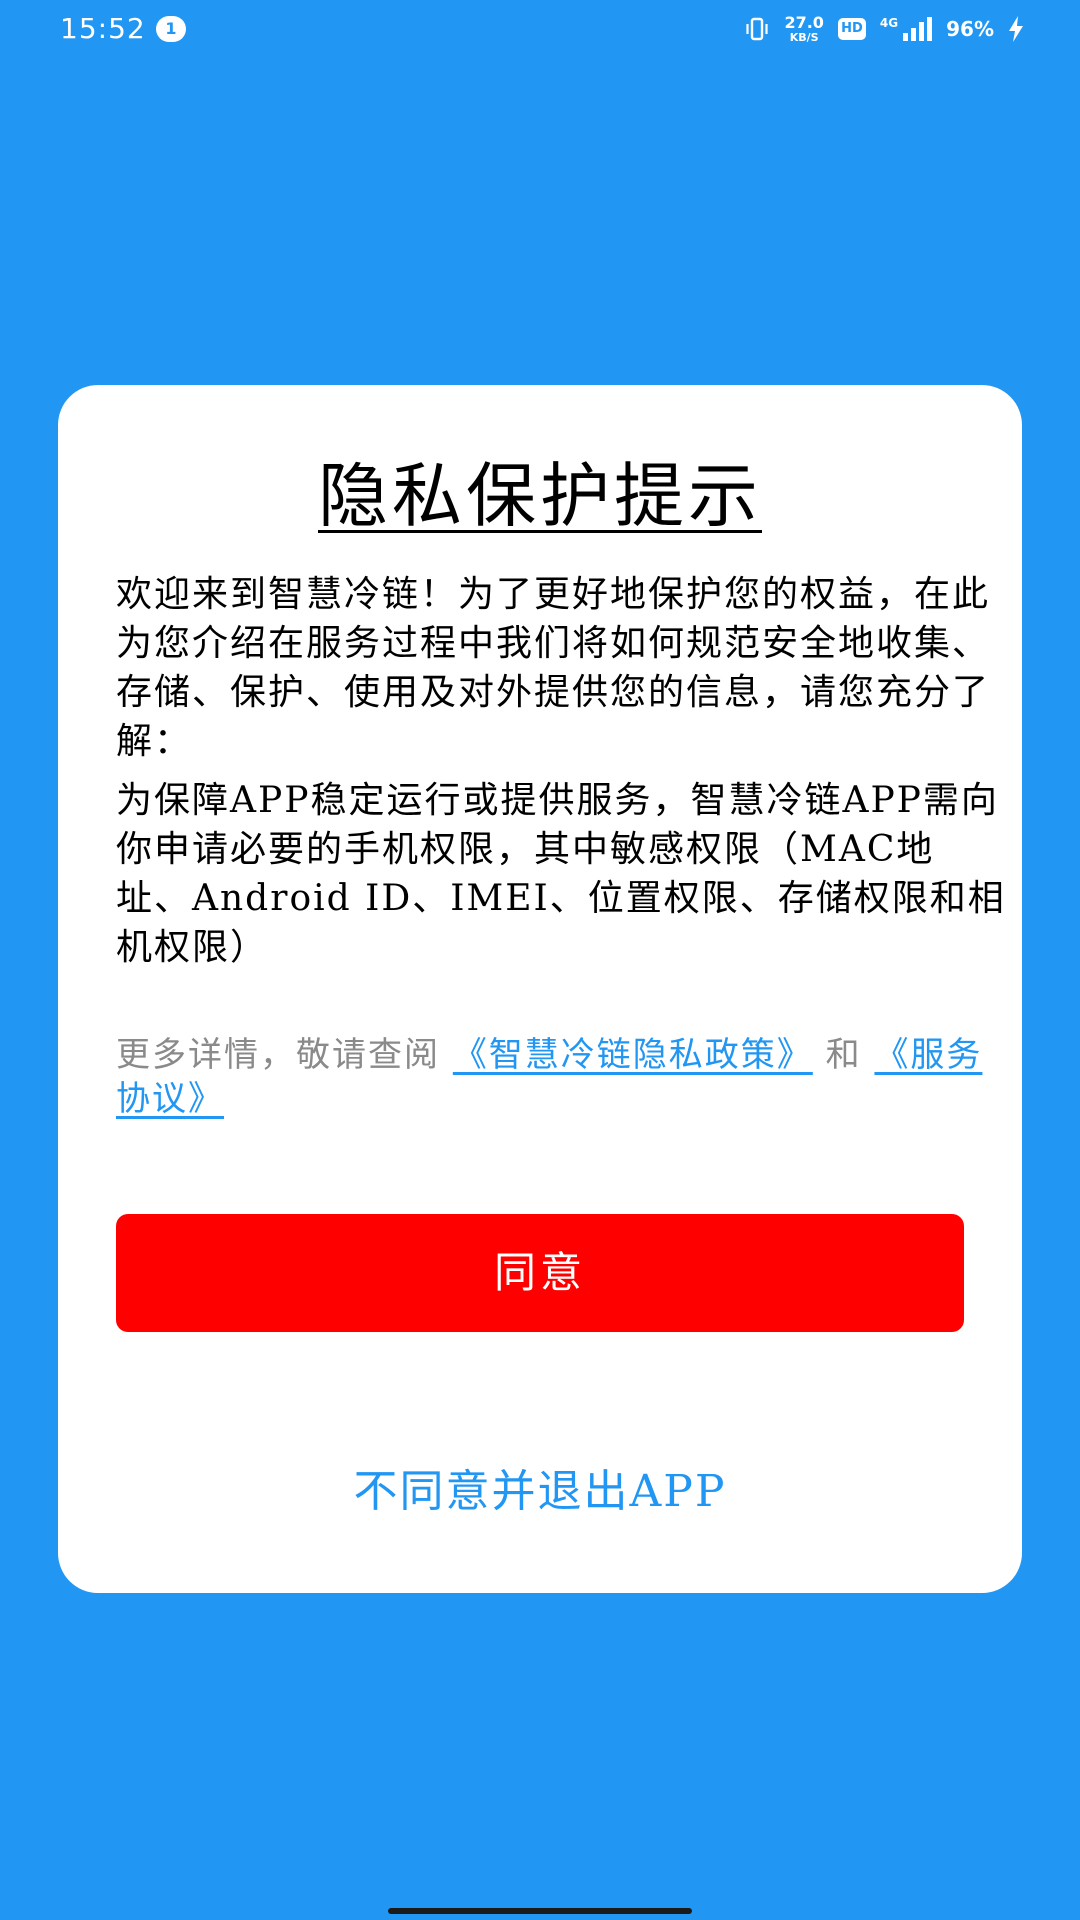 The image size is (1080, 1920). Describe the element at coordinates (171, 29) in the screenshot. I see `notification-count-badge: 1` at that location.